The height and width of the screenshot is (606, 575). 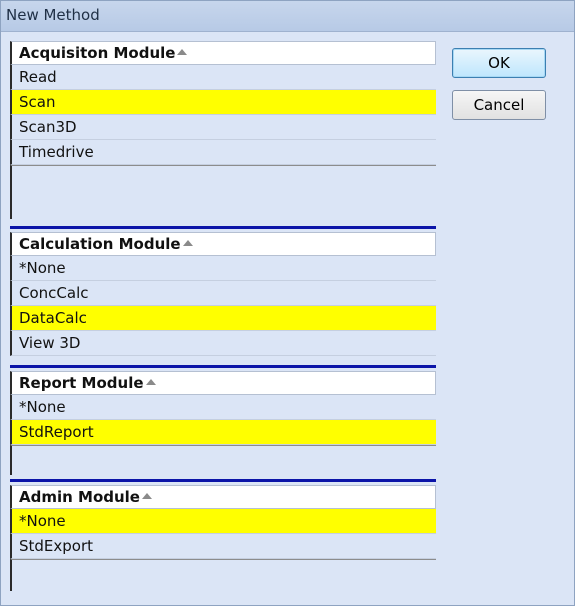 What do you see at coordinates (81, 383) in the screenshot?
I see `report-module-header-label: Report Module` at bounding box center [81, 383].